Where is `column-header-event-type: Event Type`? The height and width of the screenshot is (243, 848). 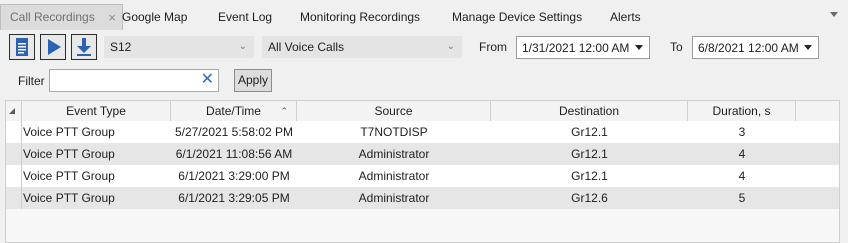 column-header-event-type: Event Type is located at coordinates (96, 111).